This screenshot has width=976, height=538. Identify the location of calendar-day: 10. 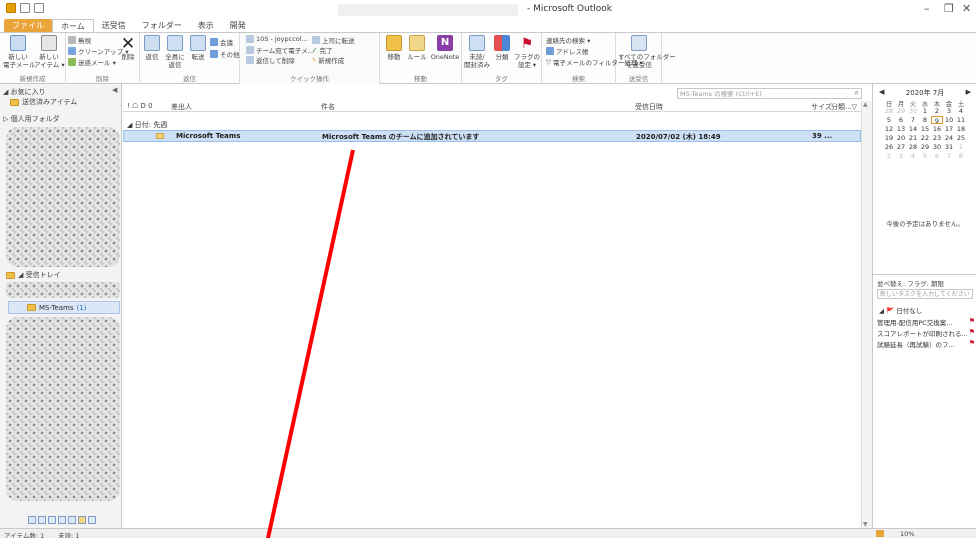
(949, 120).